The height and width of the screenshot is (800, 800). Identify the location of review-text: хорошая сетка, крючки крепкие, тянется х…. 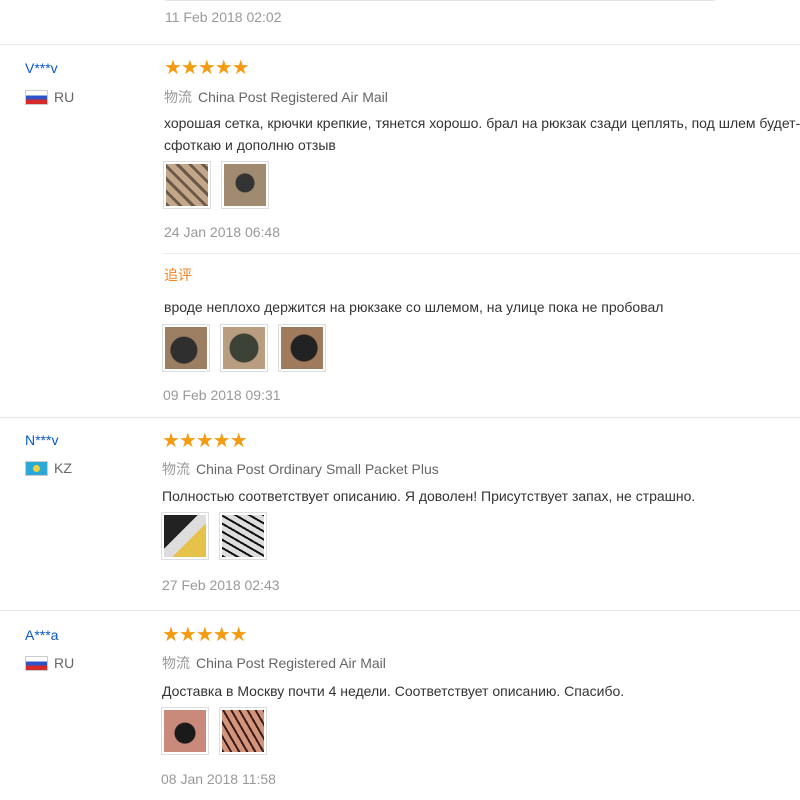
(482, 134).